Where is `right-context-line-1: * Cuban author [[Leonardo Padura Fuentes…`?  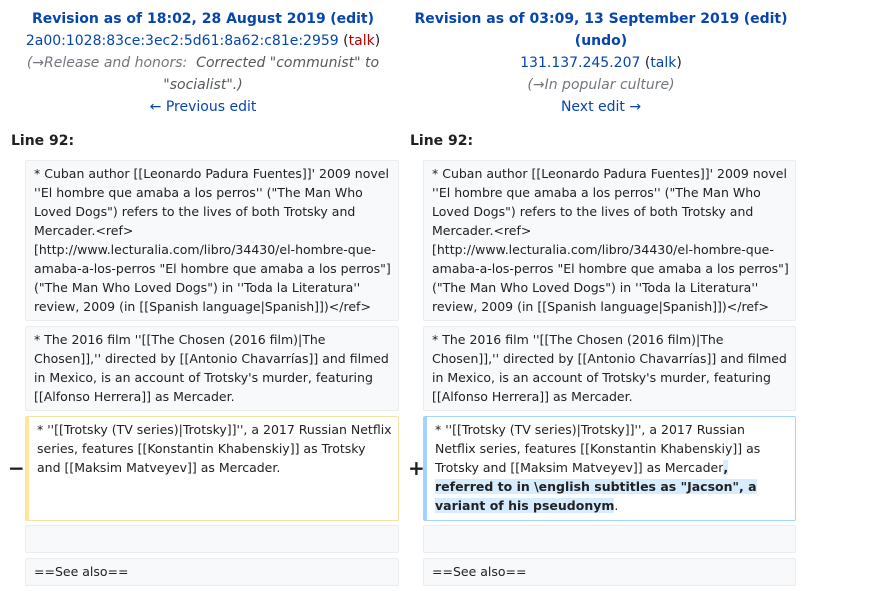 right-context-line-1: * Cuban author [[Leonardo Padura Fuentes… is located at coordinates (609, 240).